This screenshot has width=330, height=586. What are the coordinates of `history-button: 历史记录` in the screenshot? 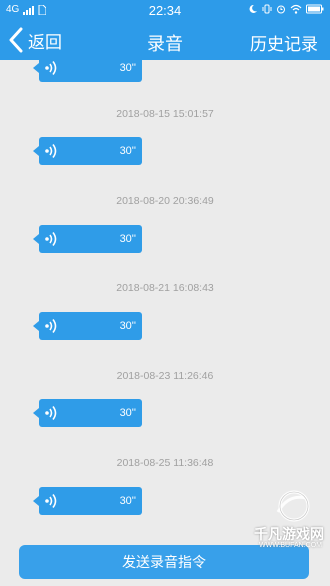 It's located at (284, 42).